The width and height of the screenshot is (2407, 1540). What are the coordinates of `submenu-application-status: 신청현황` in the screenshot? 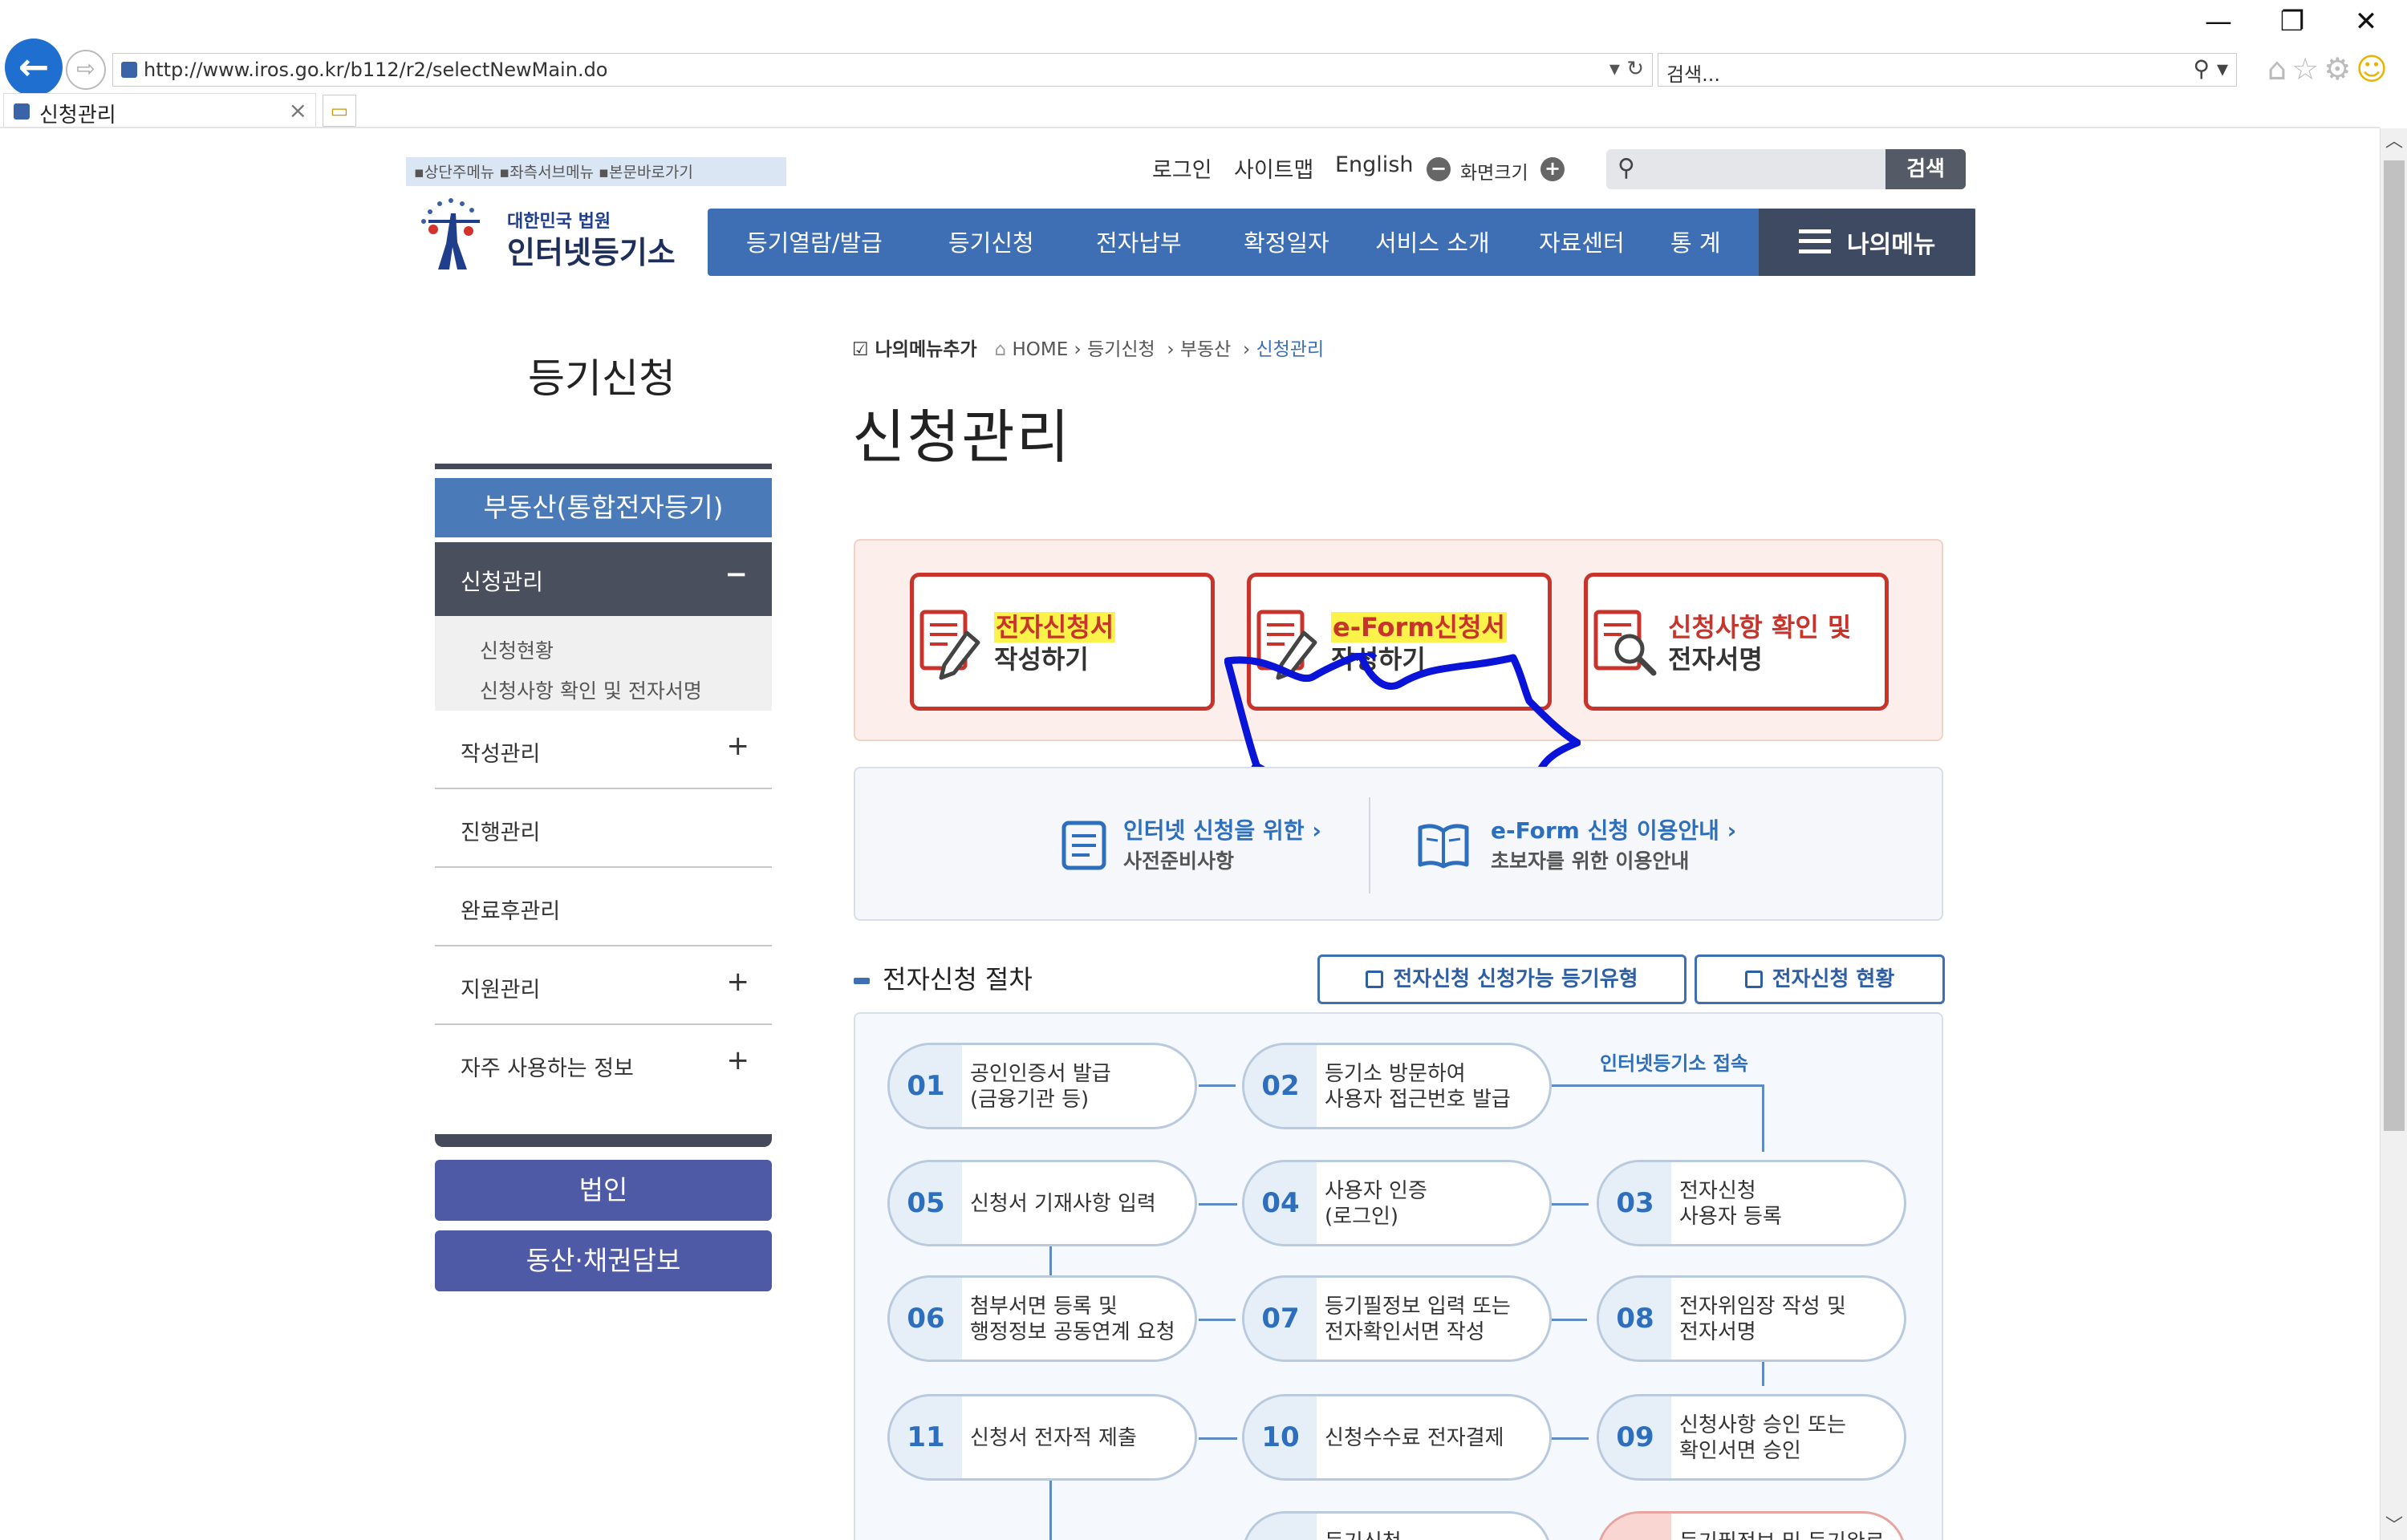 It's located at (517, 649).